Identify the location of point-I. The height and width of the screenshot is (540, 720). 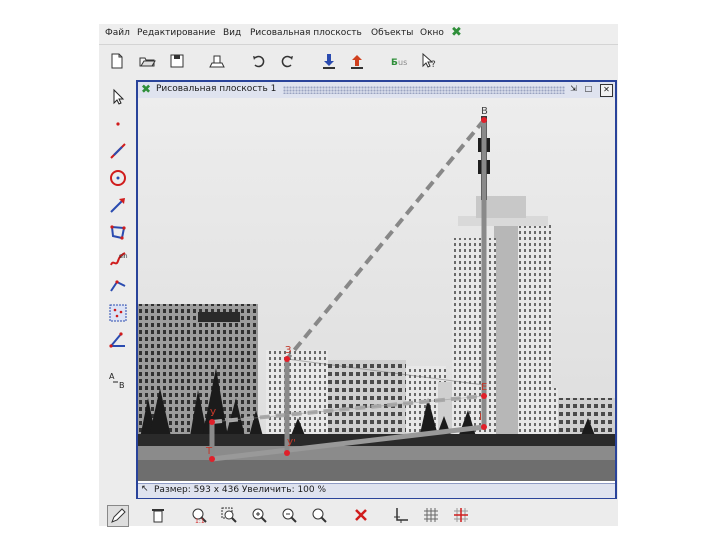
(484, 427).